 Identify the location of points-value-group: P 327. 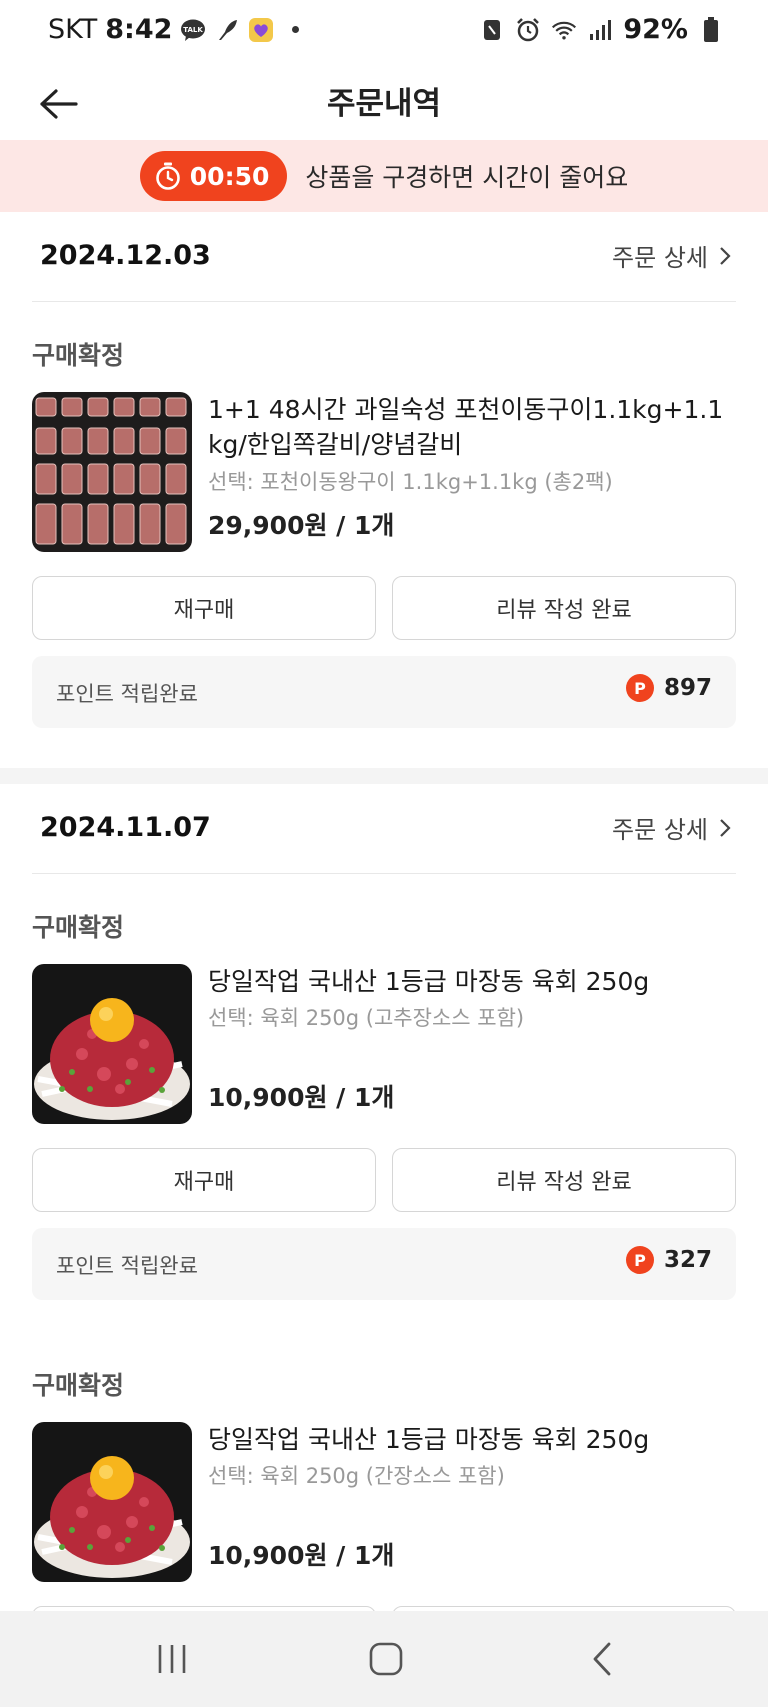
(668, 1260).